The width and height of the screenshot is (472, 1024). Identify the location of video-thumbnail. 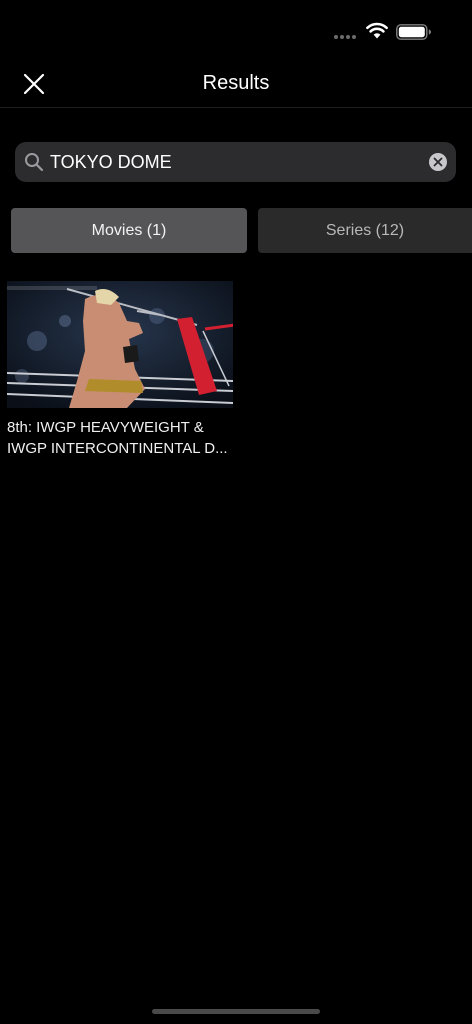
(120, 344).